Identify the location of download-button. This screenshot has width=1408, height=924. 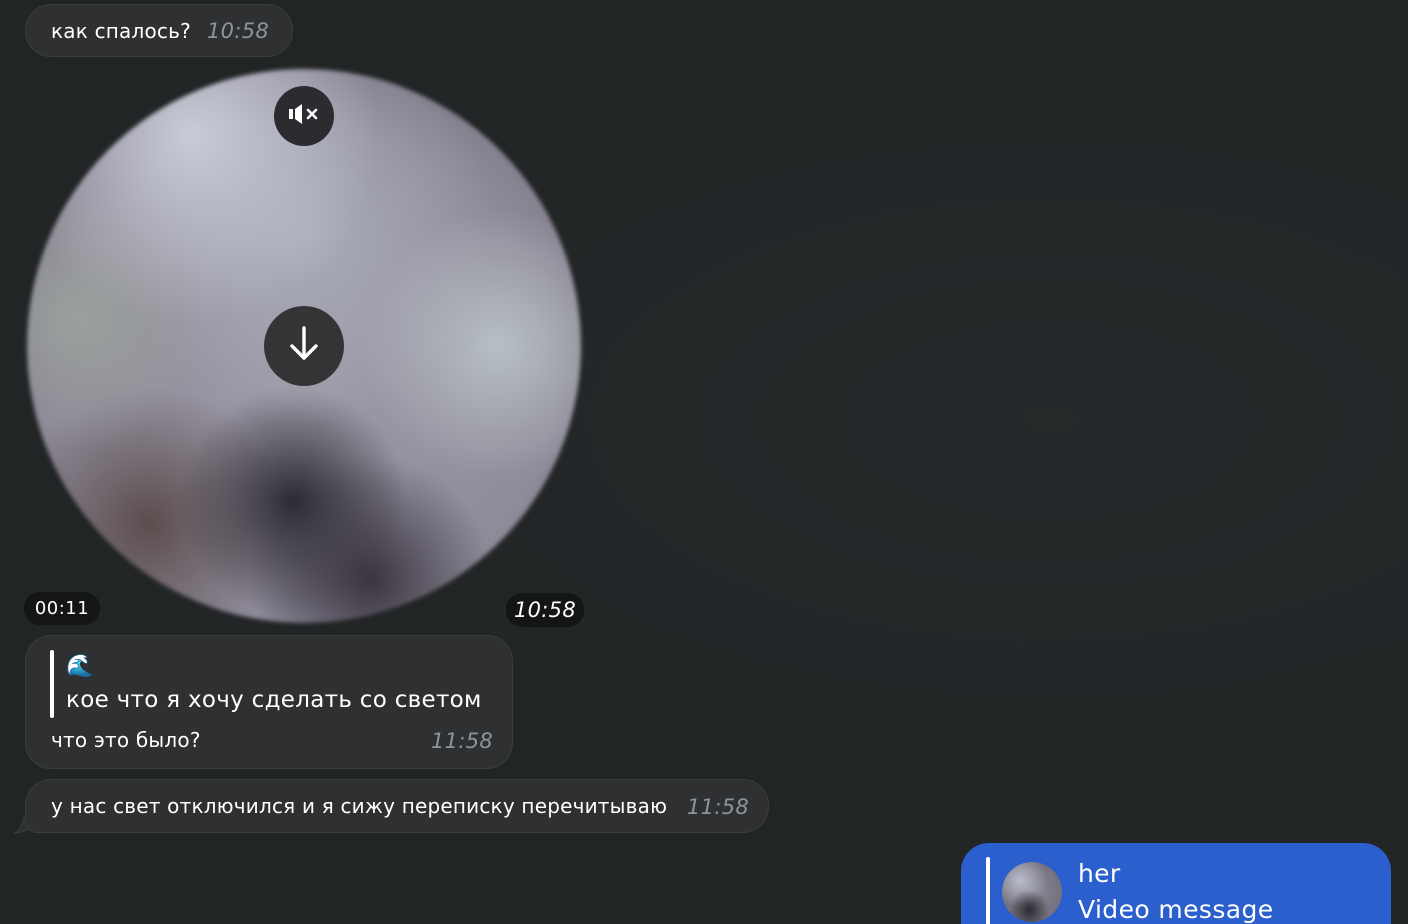
(304, 346).